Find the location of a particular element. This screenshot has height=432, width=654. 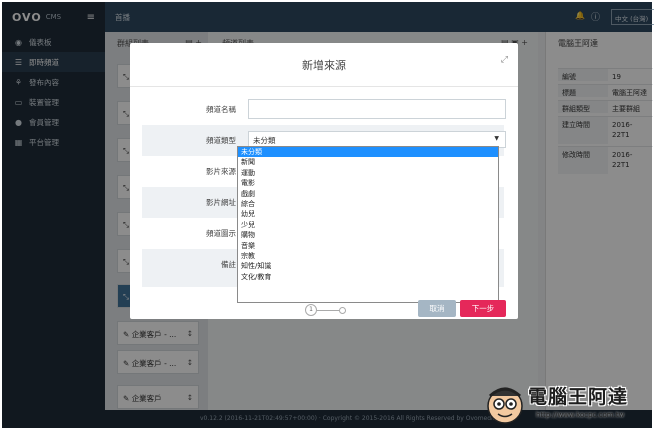

option-uncategorized: 未分類 is located at coordinates (368, 152).